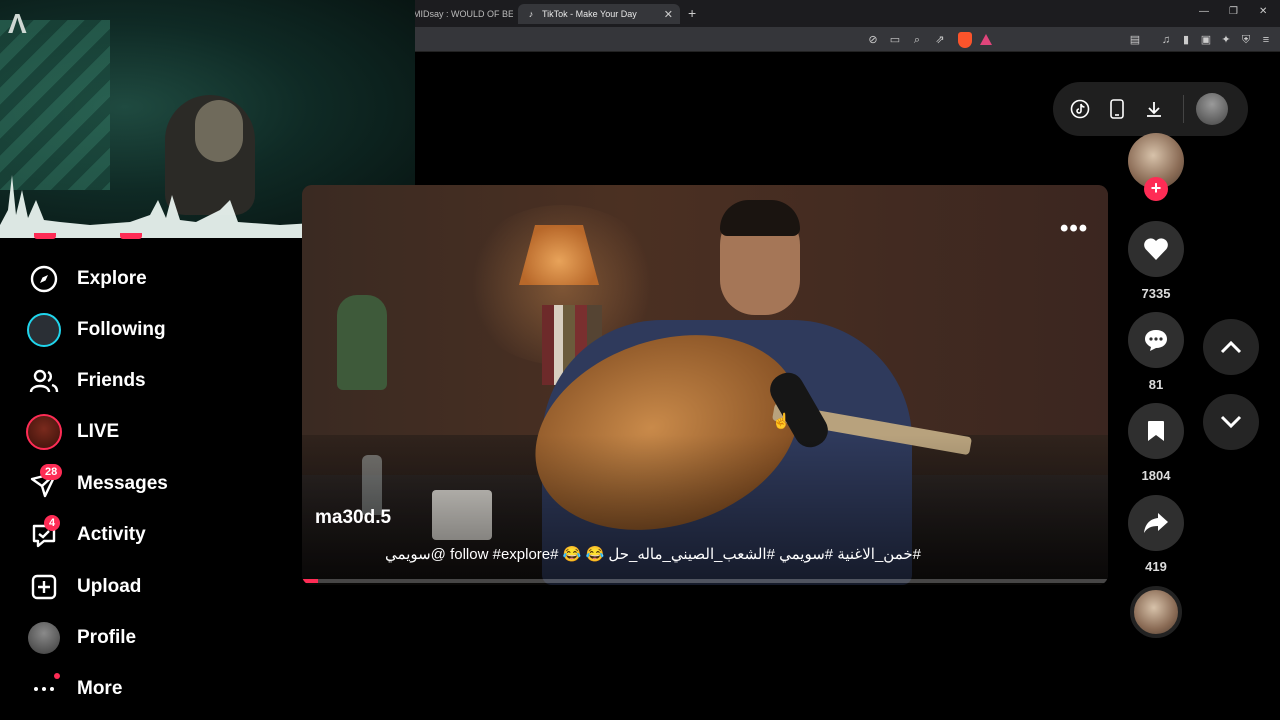 This screenshot has width=1280, height=720. I want to click on media-icon: ♫, so click(1166, 40).